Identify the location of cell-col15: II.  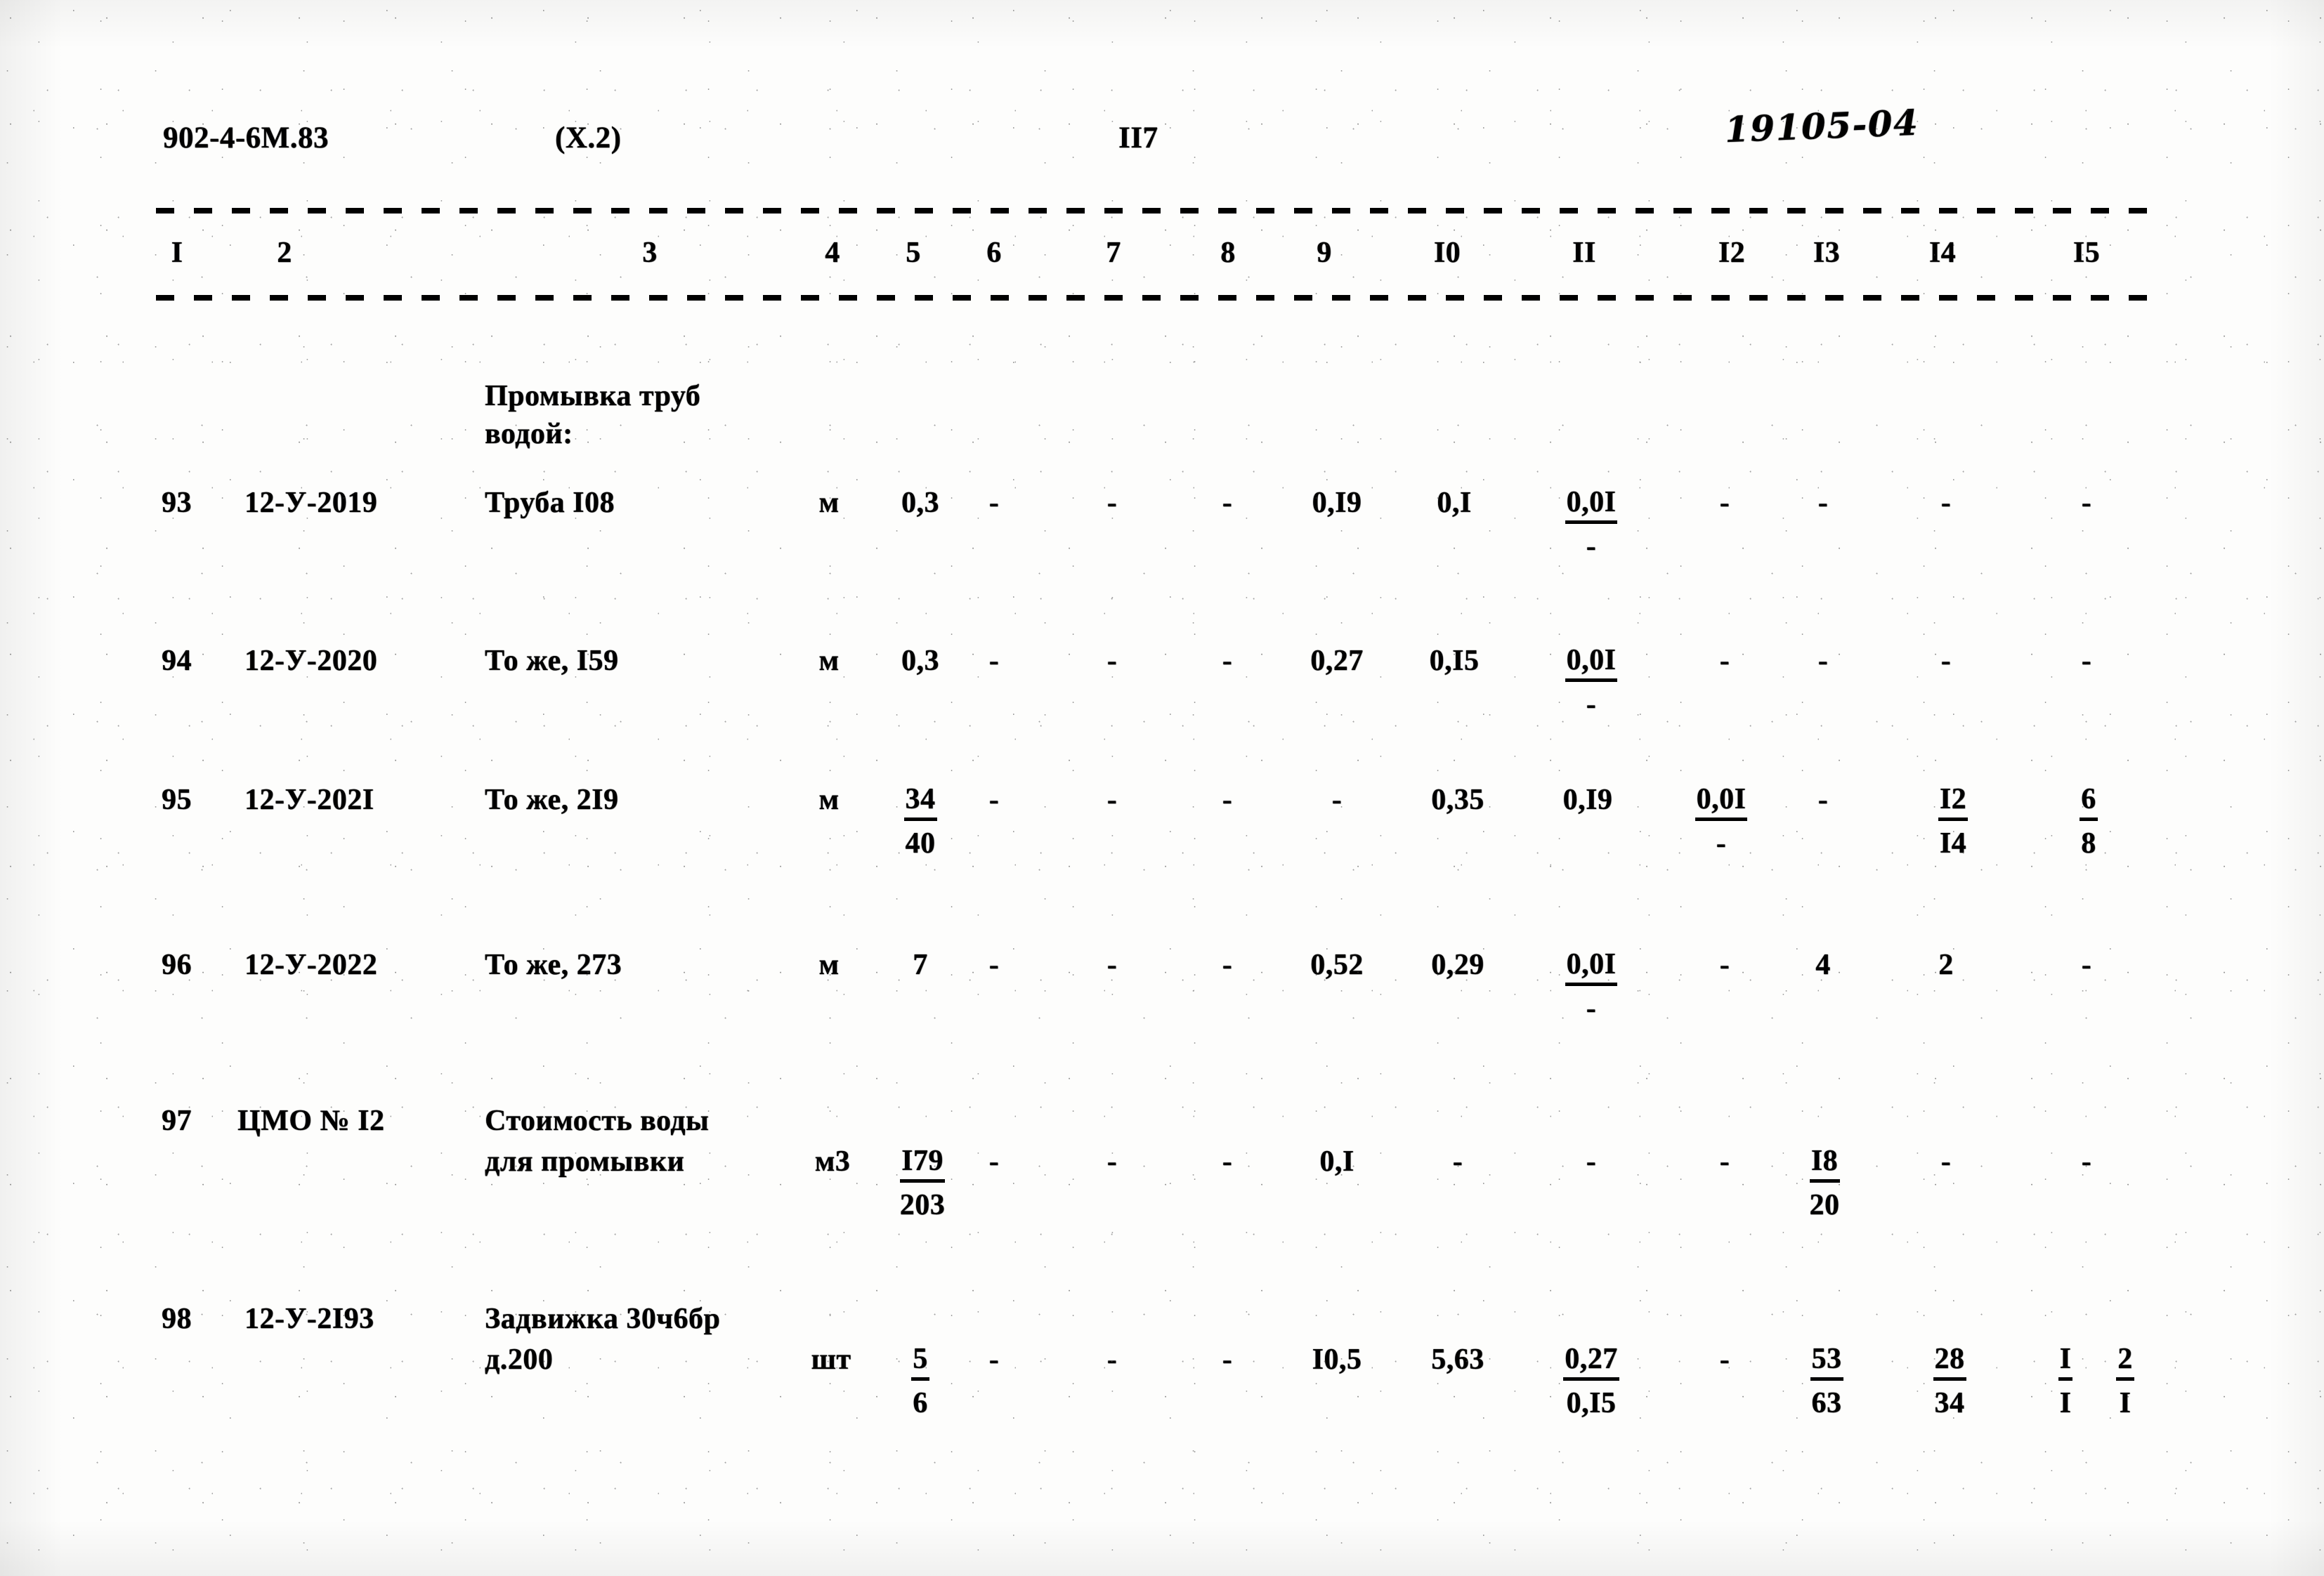
(2065, 1381).